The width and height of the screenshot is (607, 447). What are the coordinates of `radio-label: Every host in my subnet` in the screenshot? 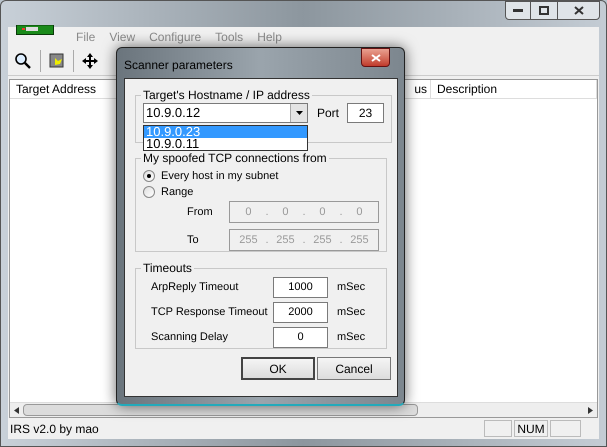 It's located at (219, 176).